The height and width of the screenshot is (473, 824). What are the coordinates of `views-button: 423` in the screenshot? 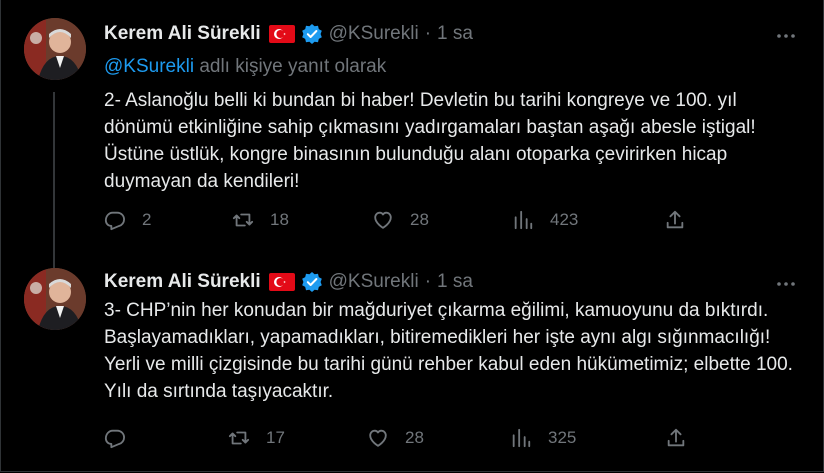 It's located at (545, 220).